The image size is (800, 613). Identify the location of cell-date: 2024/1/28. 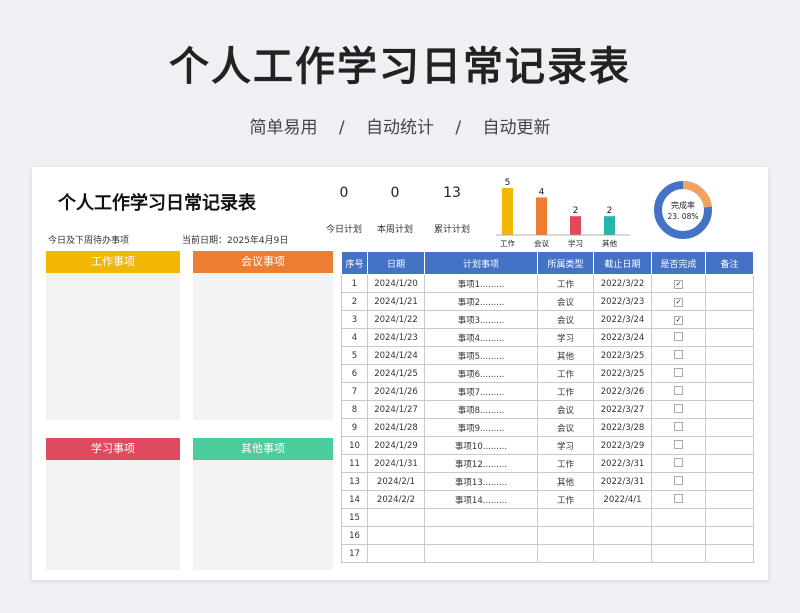
(396, 427).